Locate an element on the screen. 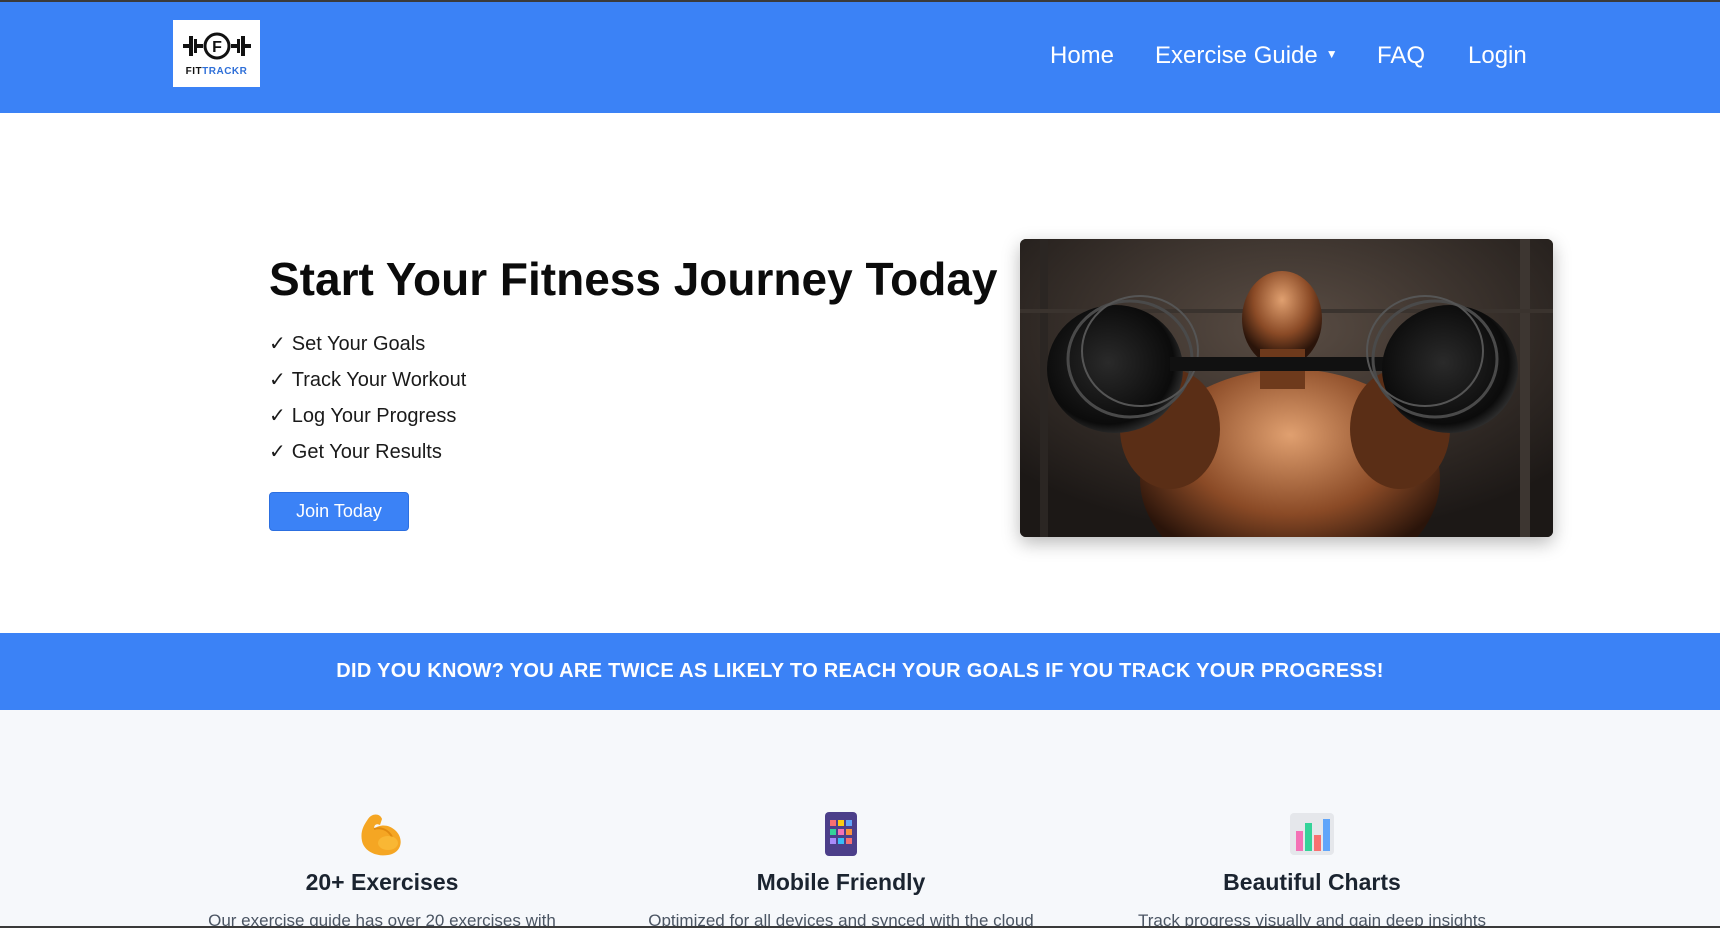 The width and height of the screenshot is (1720, 928). main-nav: Home Exercise Guide ▼ FAQ Login is located at coordinates (860, 57).